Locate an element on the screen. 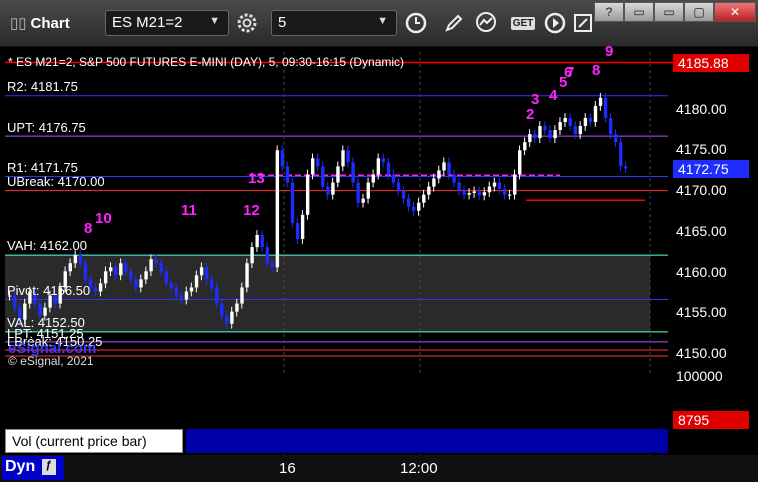  level-label-r2: R2: 4181.75 is located at coordinates (42, 86).